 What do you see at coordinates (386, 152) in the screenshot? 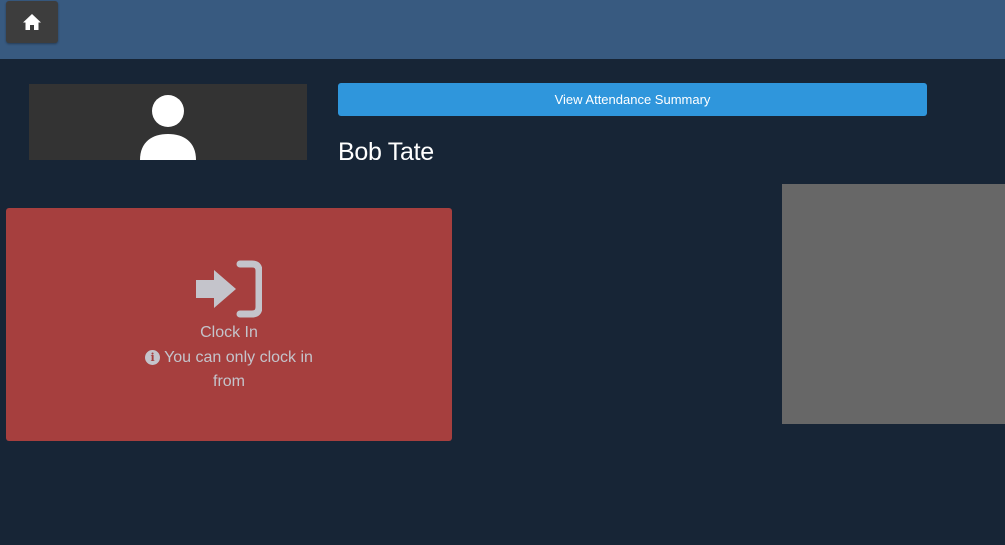
I see `employee-name: Bob Tate` at bounding box center [386, 152].